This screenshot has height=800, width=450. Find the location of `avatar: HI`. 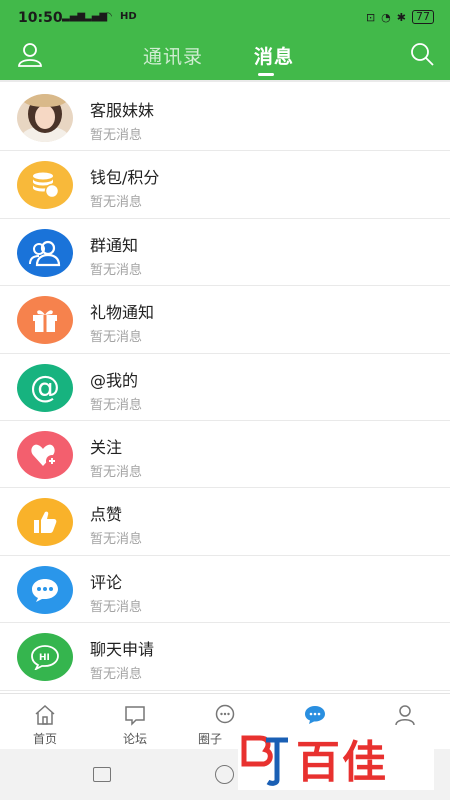

avatar: HI is located at coordinates (45, 657).